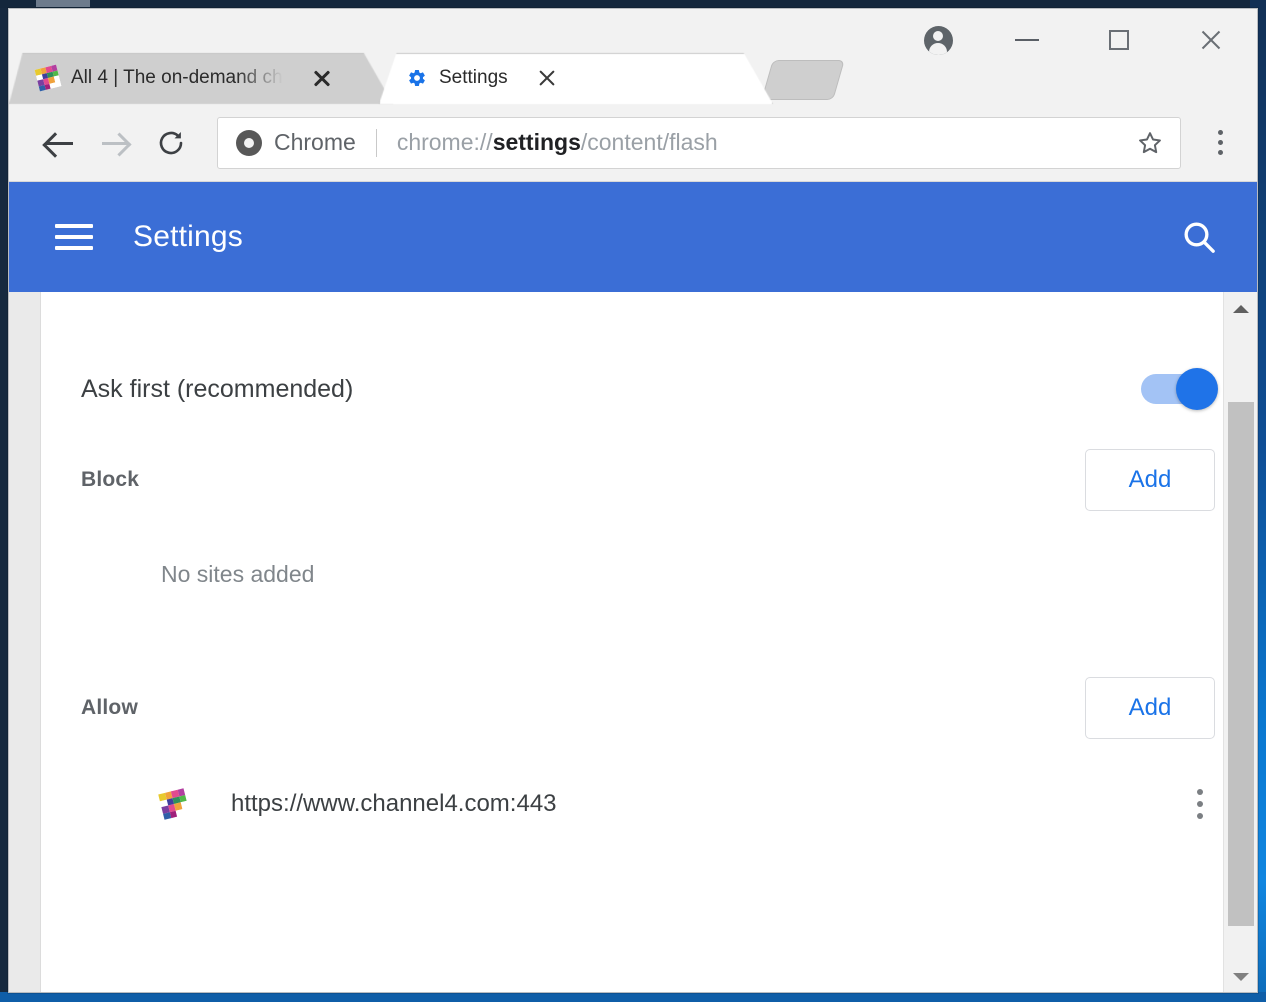 Image resolution: width=1266 pixels, height=1002 pixels. What do you see at coordinates (188, 236) in the screenshot?
I see `page-title: Settings` at bounding box center [188, 236].